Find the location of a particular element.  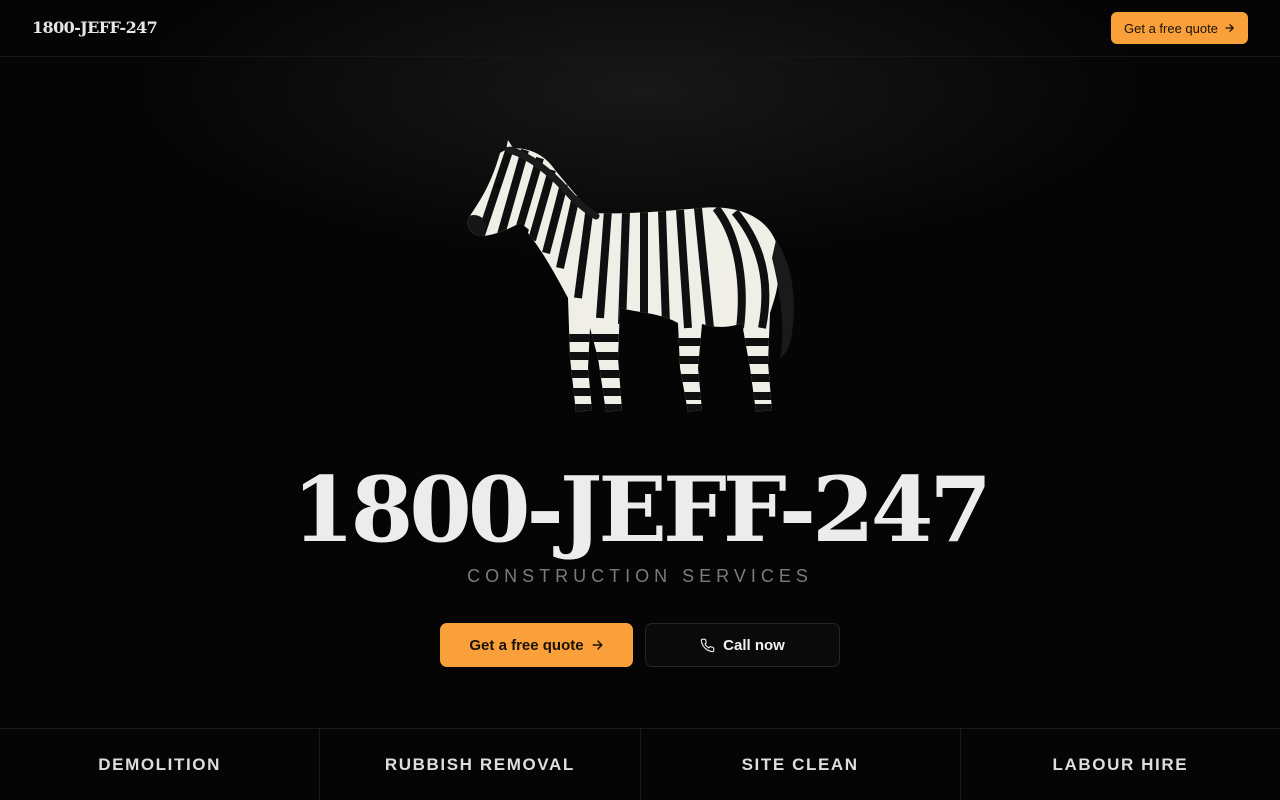

hero-get-quote-label: Get a free quote is located at coordinates (526, 645).